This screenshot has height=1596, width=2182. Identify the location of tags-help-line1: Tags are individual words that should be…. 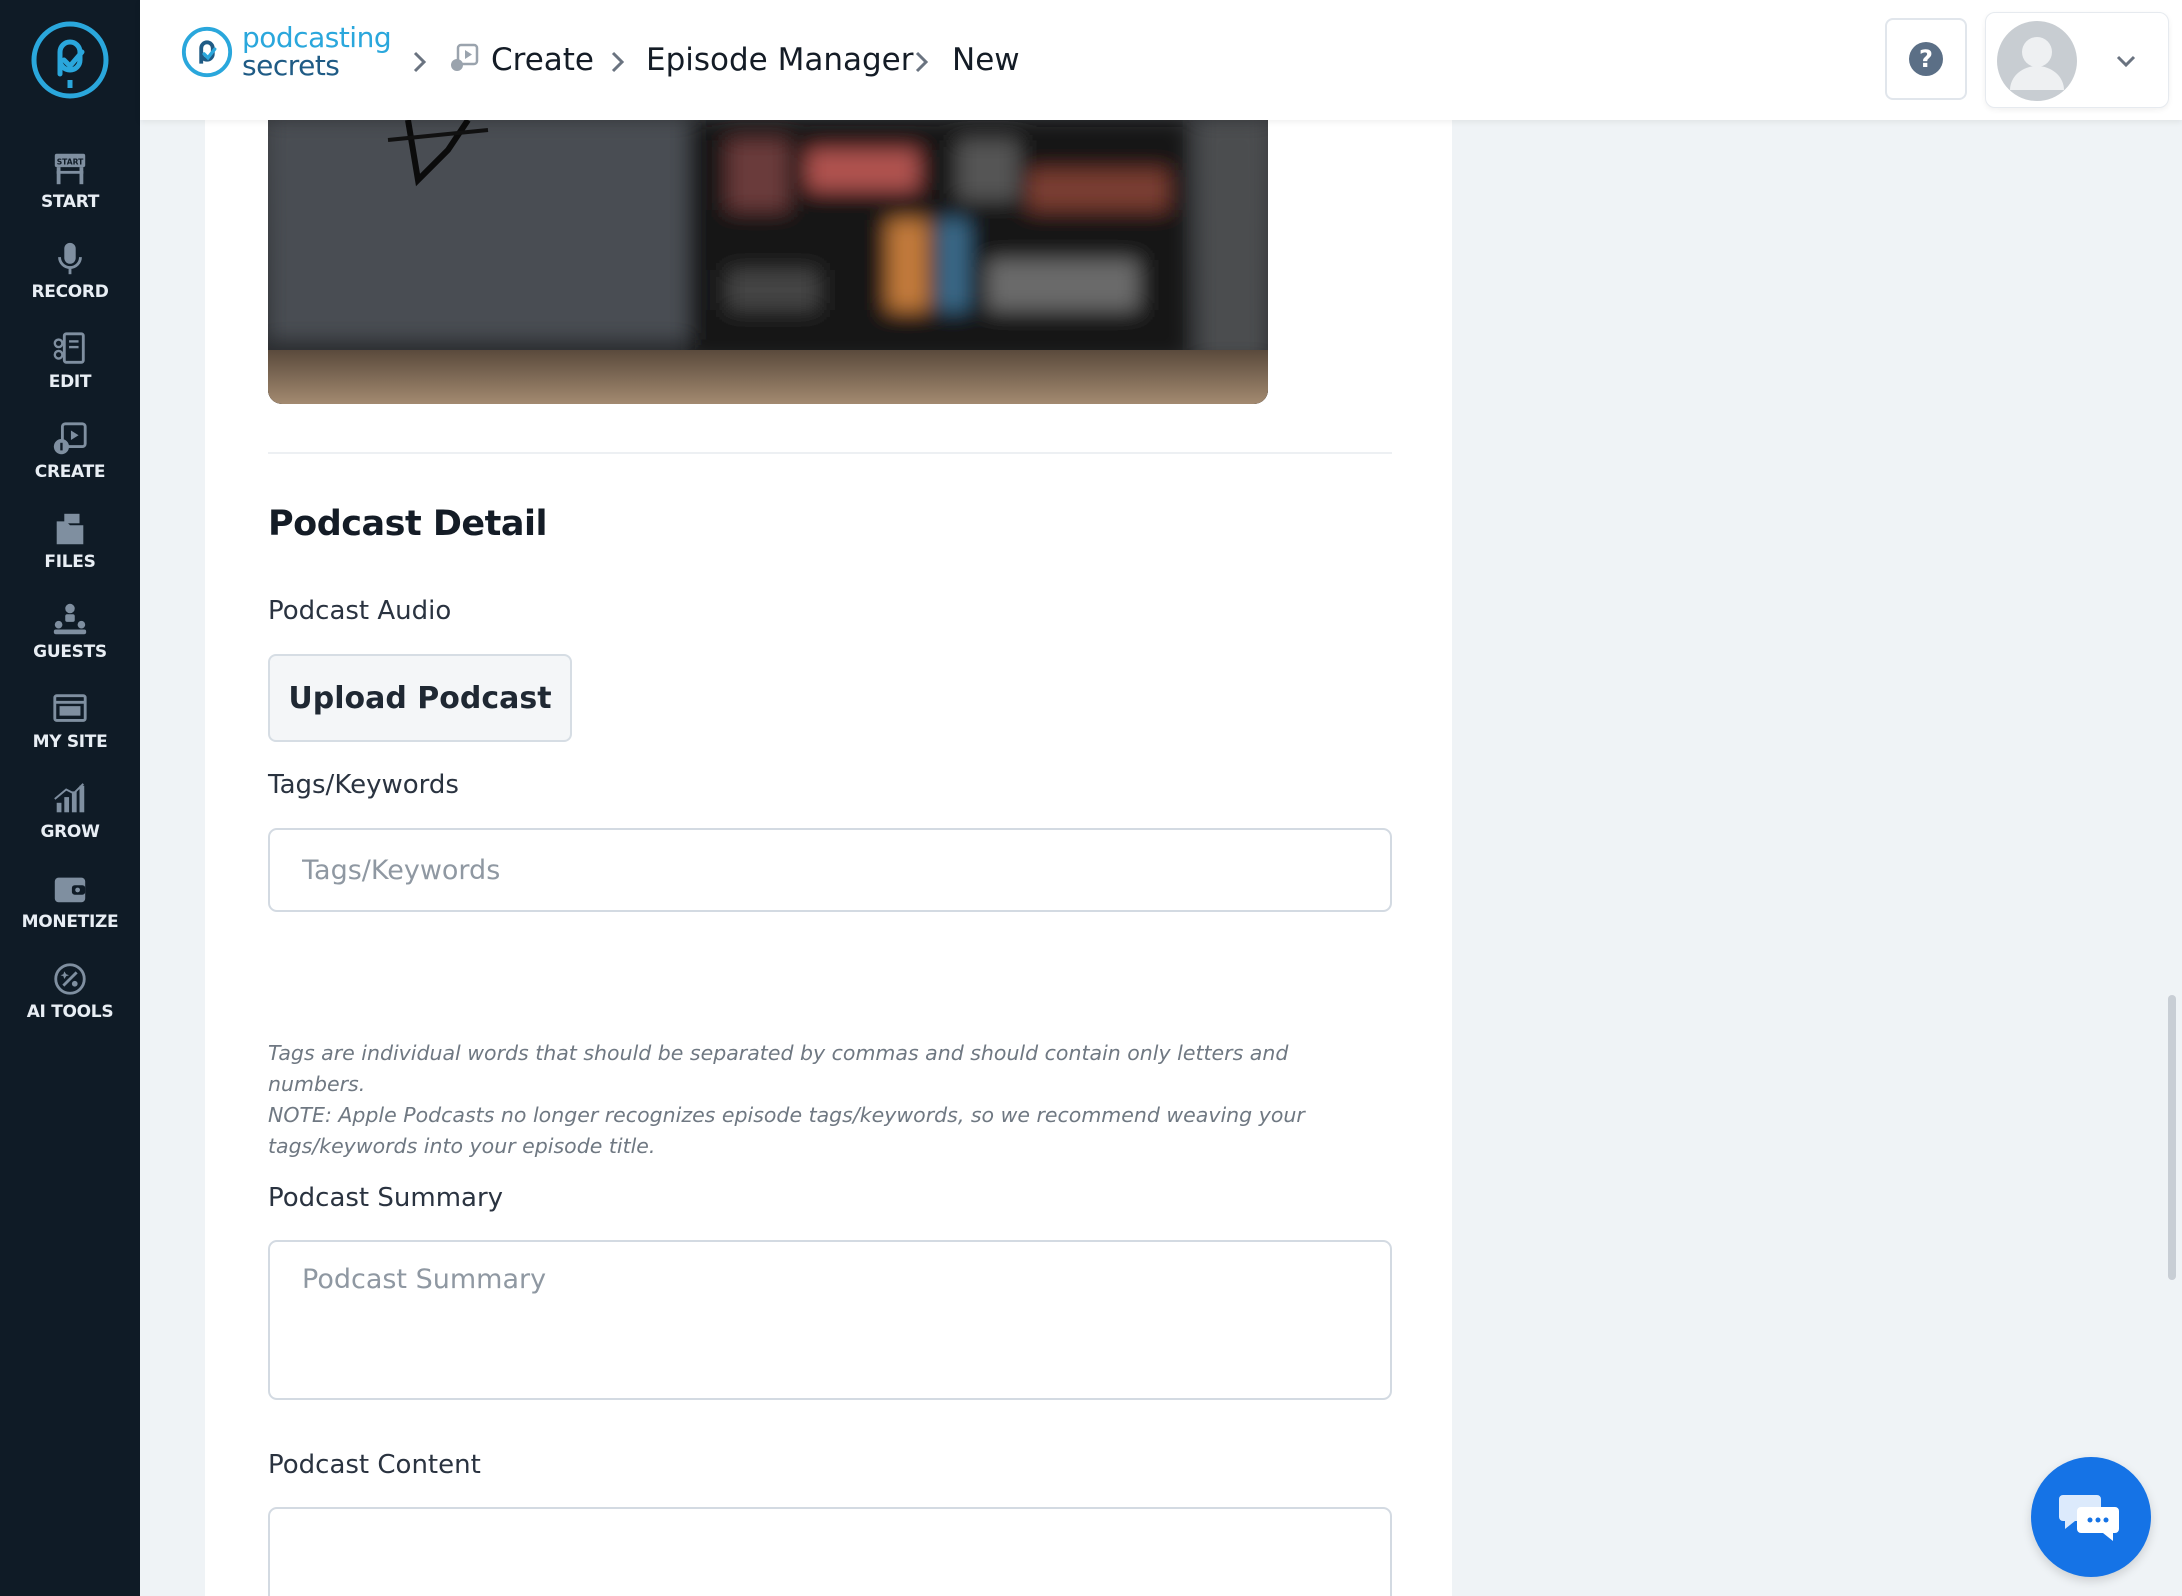
(778, 1068).